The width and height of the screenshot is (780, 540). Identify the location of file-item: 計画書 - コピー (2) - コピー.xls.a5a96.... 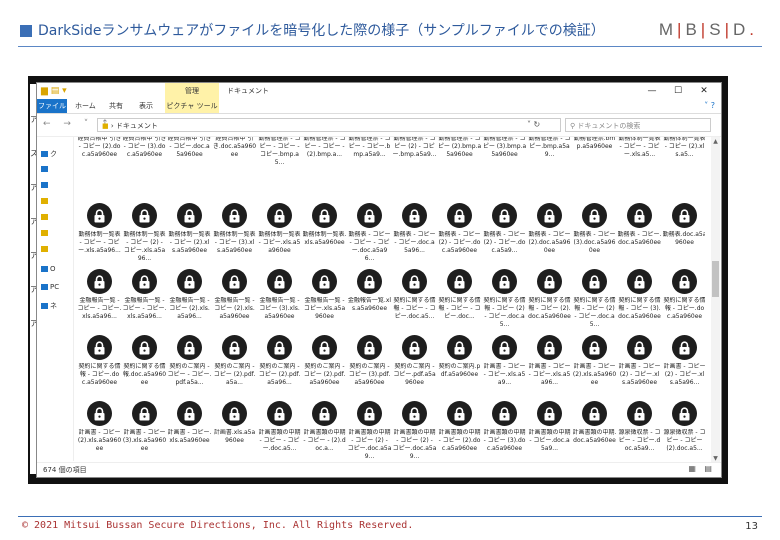
(683, 366).